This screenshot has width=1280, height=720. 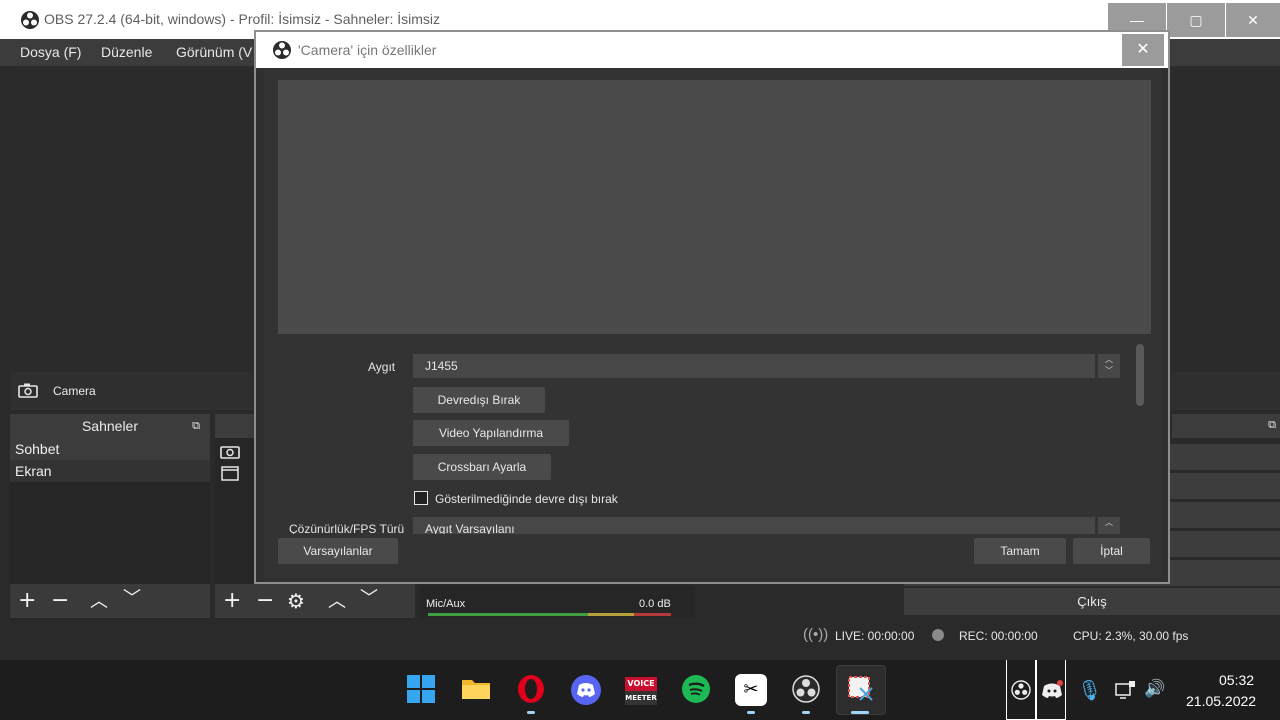 I want to click on obs-tray-icon, so click(x=1021, y=690).